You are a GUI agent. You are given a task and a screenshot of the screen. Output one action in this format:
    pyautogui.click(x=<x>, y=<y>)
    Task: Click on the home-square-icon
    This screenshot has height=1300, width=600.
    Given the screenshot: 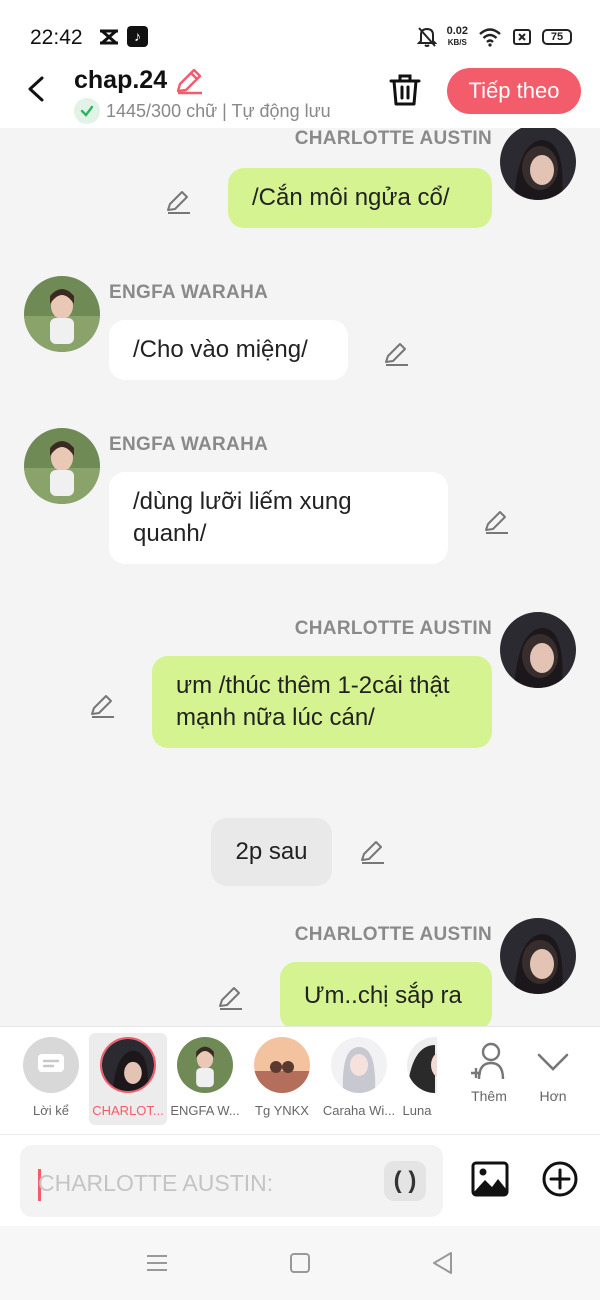 What is the action you would take?
    pyautogui.click(x=300, y=1263)
    